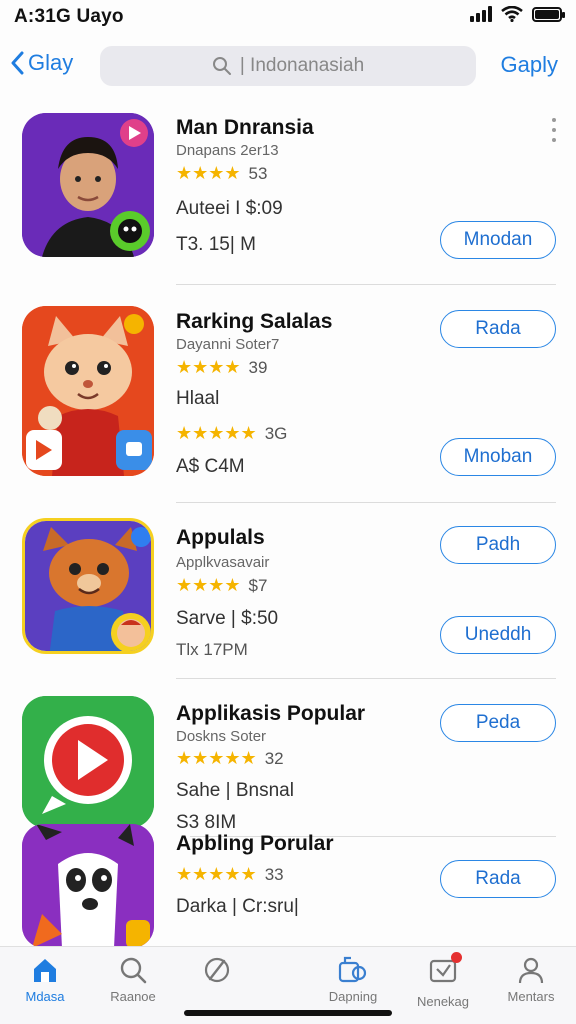  I want to click on tab-label: Dapning, so click(353, 996).